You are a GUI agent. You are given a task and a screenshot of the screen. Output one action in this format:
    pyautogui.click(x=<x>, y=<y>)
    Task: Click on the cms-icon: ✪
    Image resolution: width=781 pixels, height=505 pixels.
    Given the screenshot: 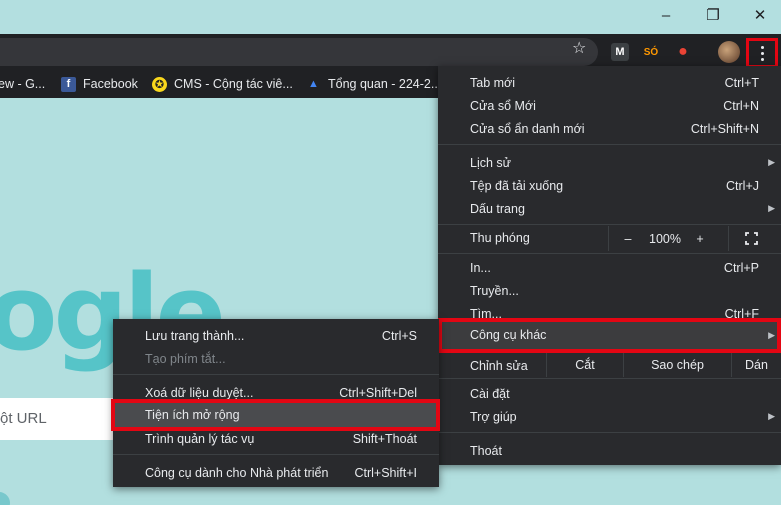 What is the action you would take?
    pyautogui.click(x=159, y=84)
    